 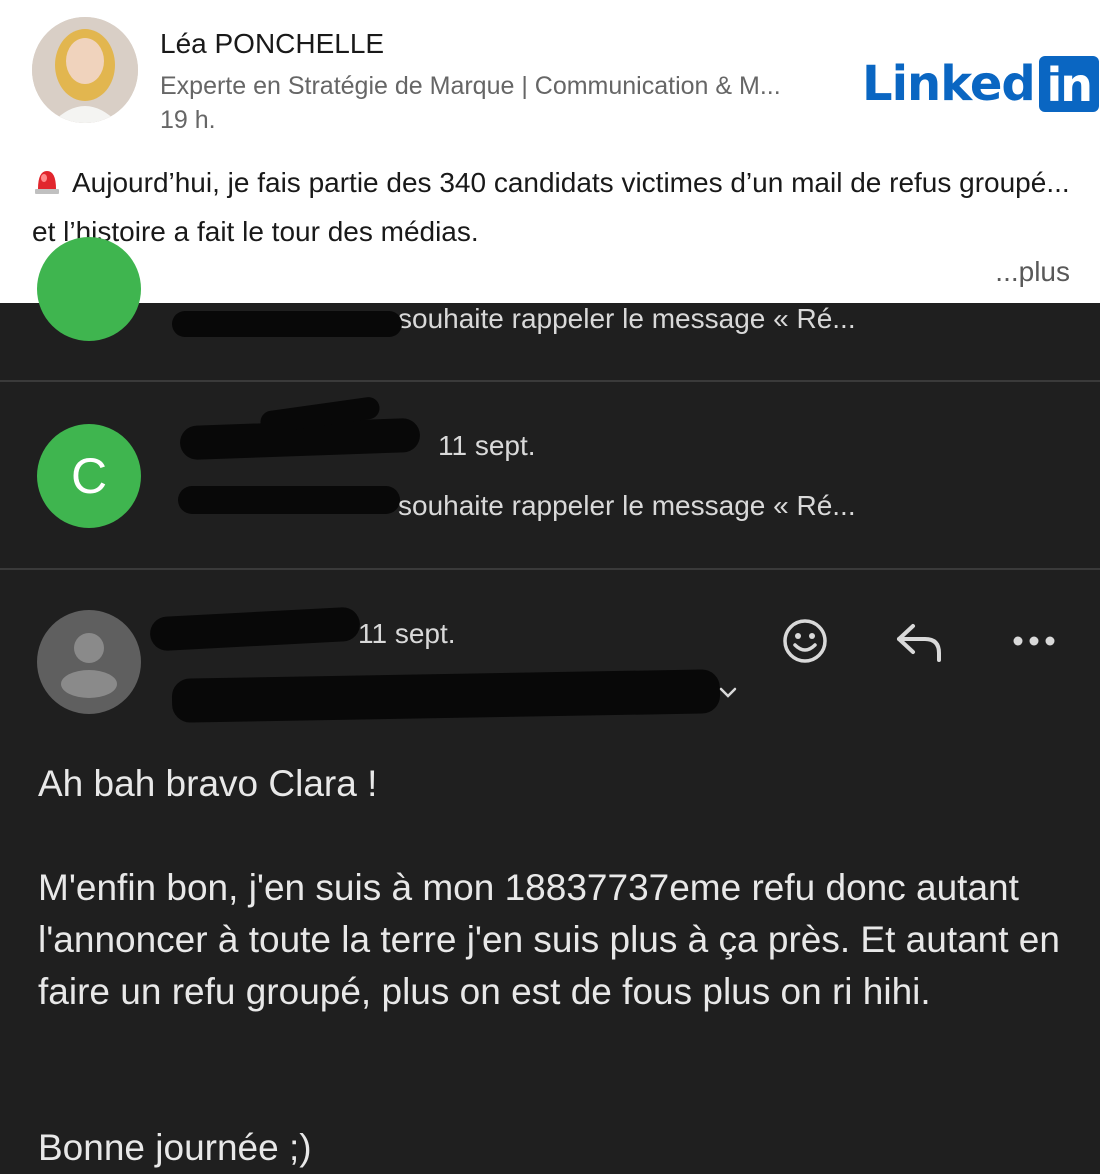 What do you see at coordinates (208, 783) in the screenshot?
I see `message-greeting: Ah bah bravo Clara !` at bounding box center [208, 783].